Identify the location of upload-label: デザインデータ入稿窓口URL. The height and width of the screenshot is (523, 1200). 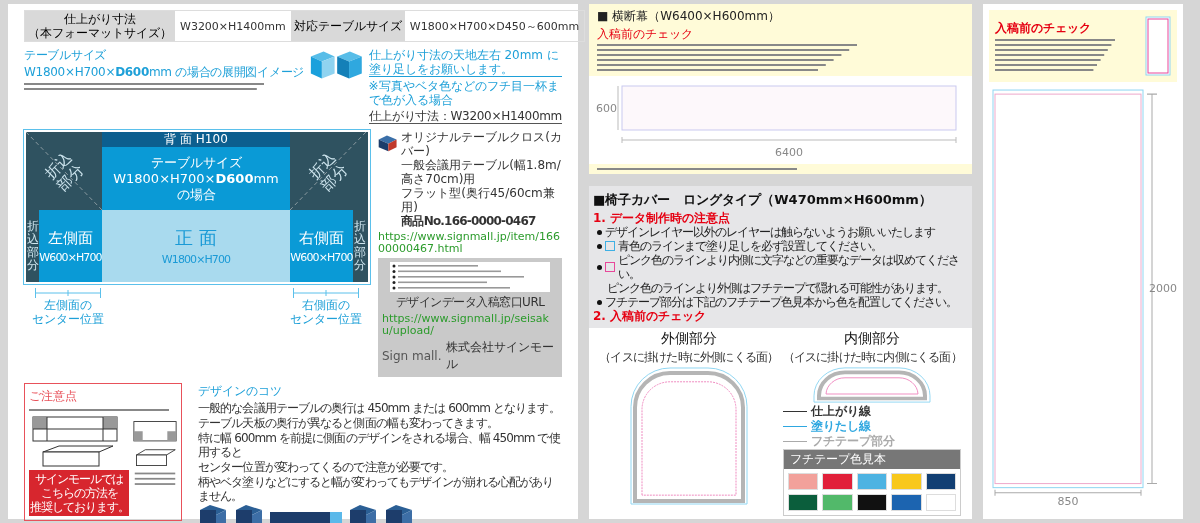
(470, 302).